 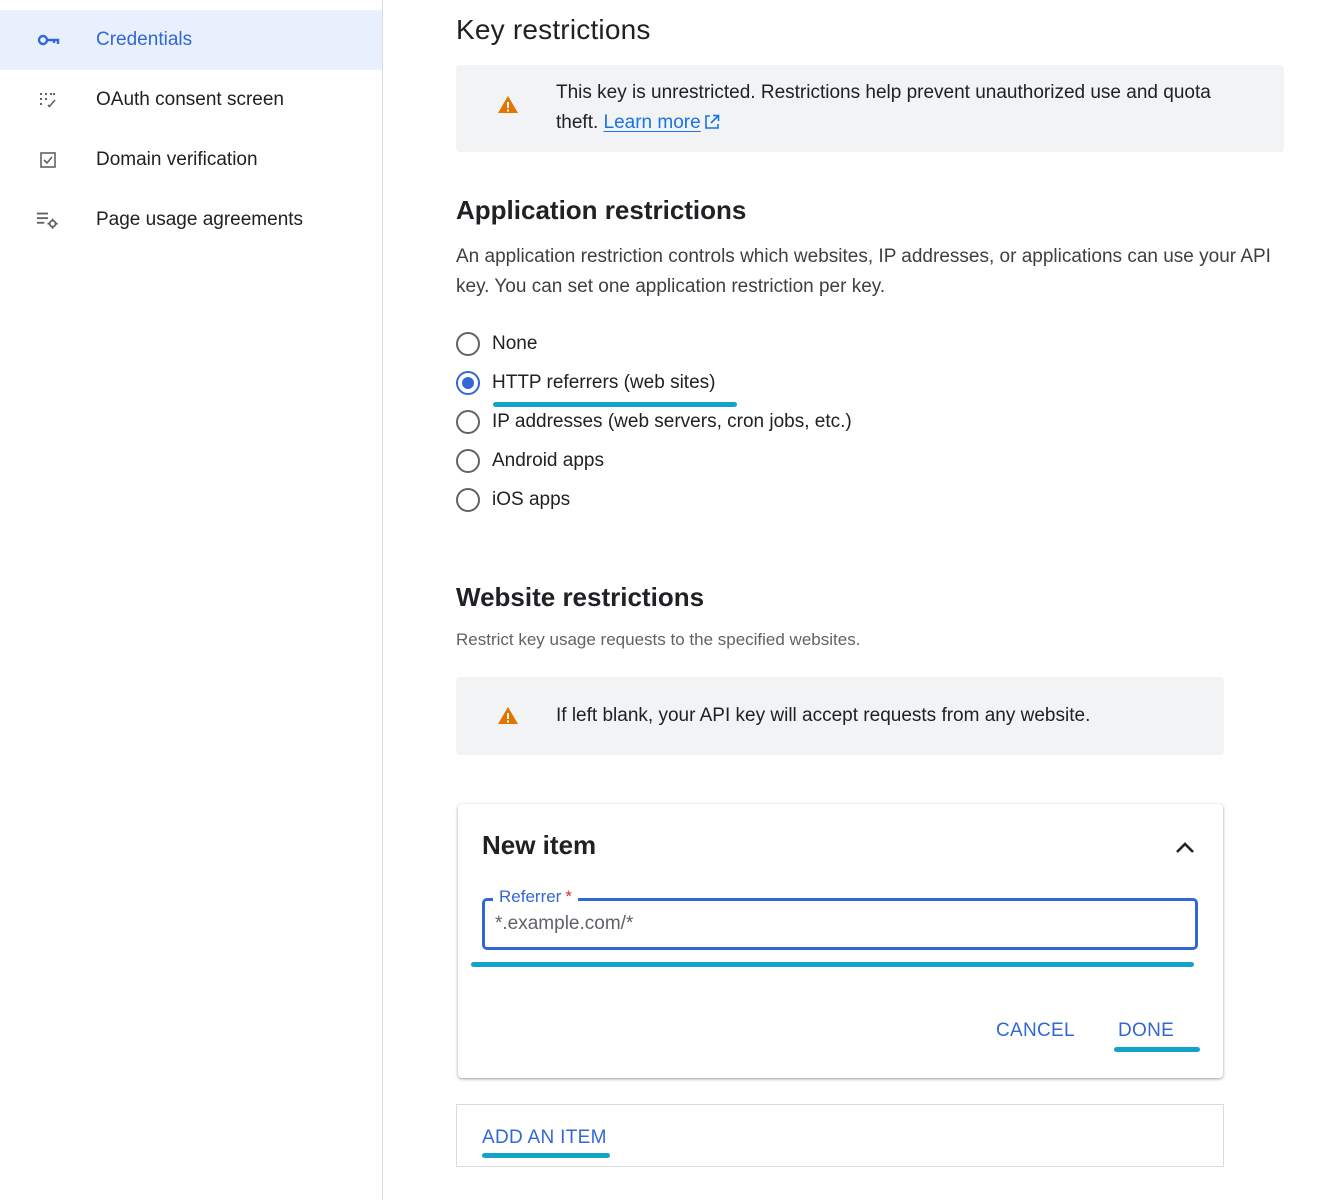 What do you see at coordinates (840, 924) in the screenshot?
I see `referrer-input` at bounding box center [840, 924].